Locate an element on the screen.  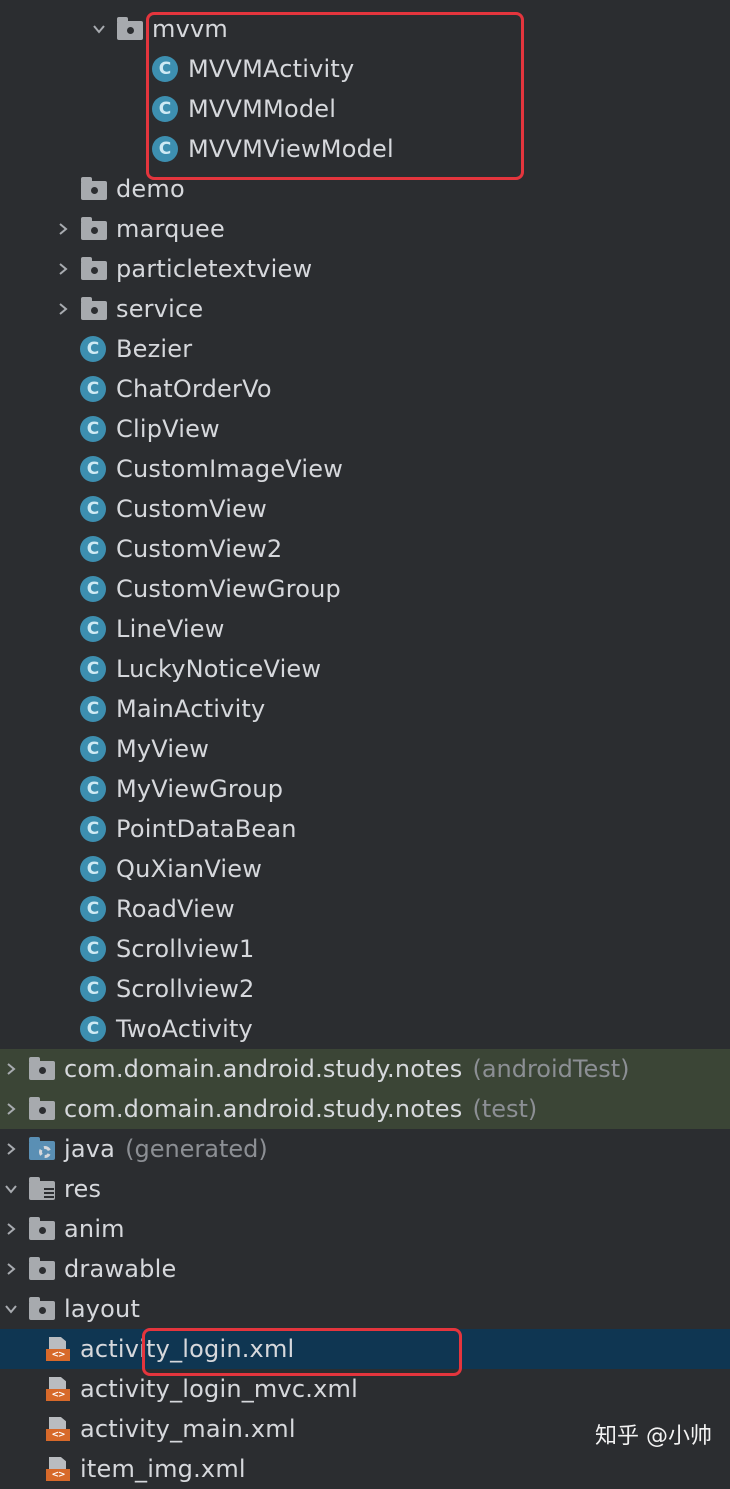
tree-row: java (generated) is located at coordinates (365, 1149).